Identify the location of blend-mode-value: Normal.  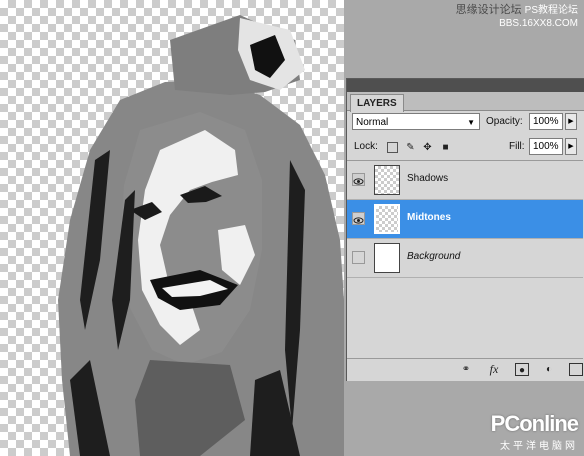
(372, 122).